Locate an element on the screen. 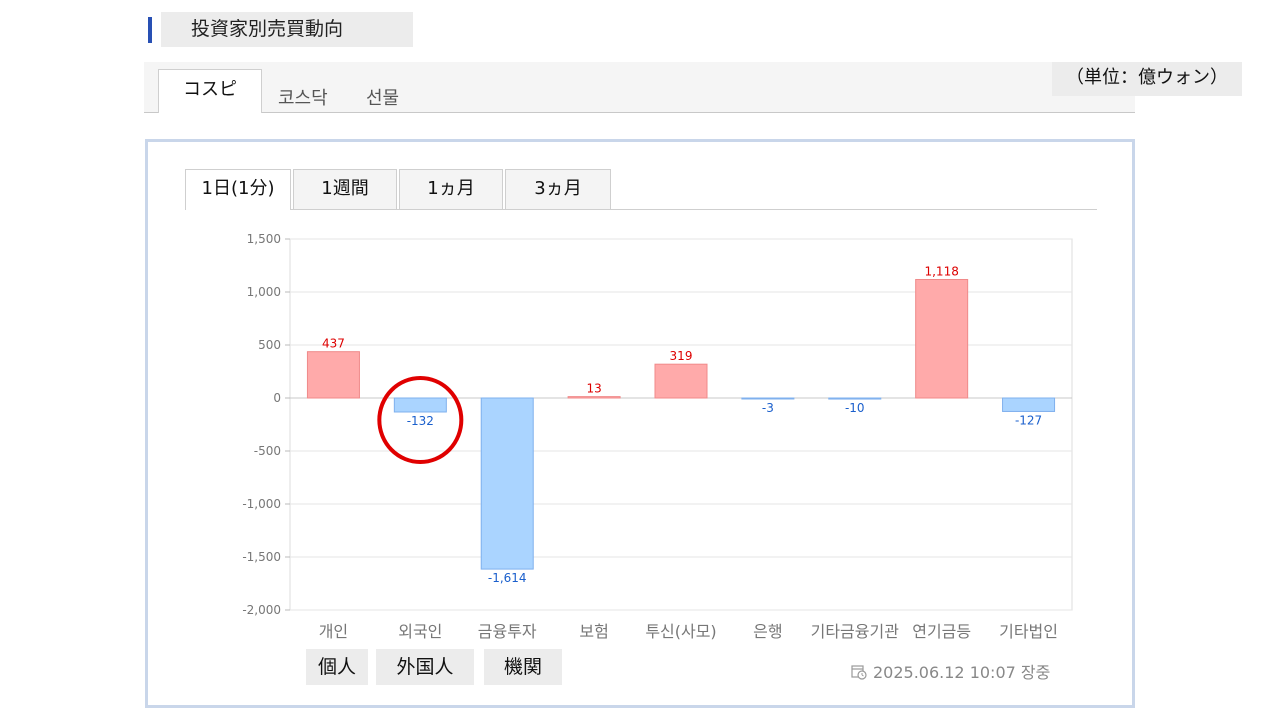 The image size is (1280, 720). legend-individual: 個人 is located at coordinates (337, 667).